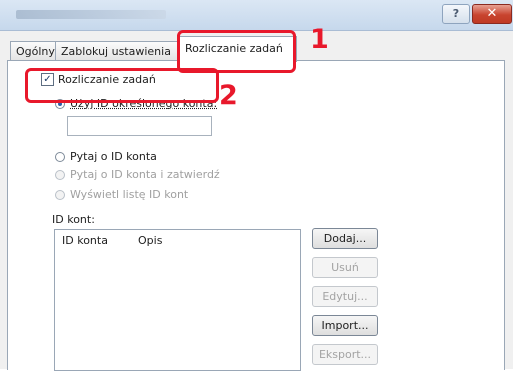 The width and height of the screenshot is (513, 371). What do you see at coordinates (119, 51) in the screenshot?
I see `tab-lock-settings: Zablokuj ustawienia` at bounding box center [119, 51].